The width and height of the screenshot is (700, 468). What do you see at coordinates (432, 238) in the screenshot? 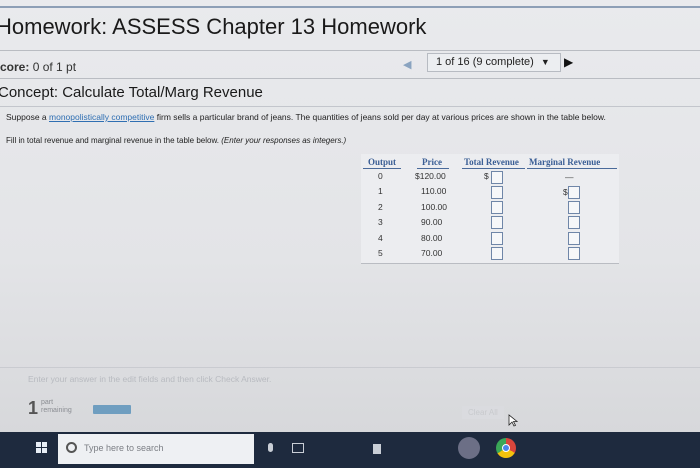
I see `price-cell: 80.00` at bounding box center [432, 238].